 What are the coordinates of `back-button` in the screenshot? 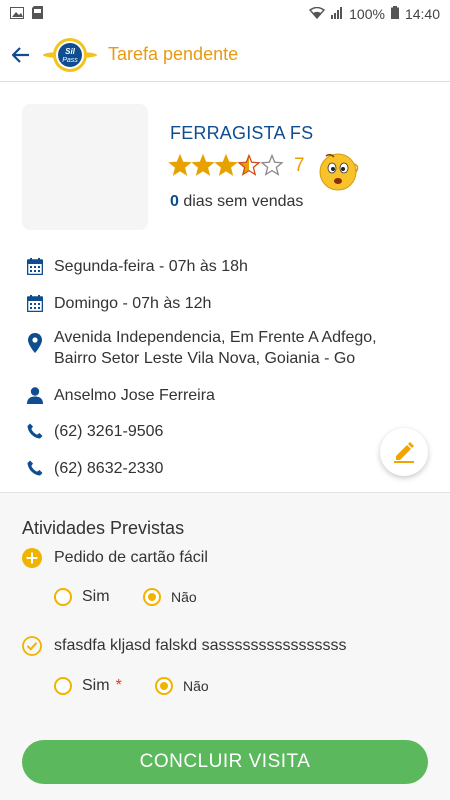 It's located at (21, 55).